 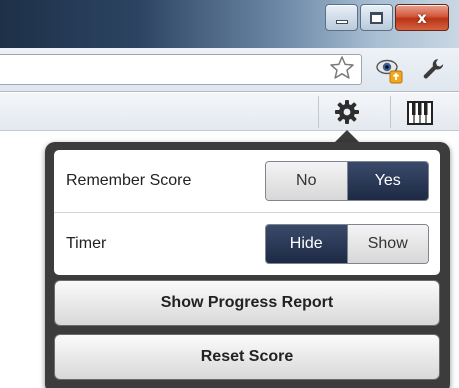 I want to click on wrench-icon, so click(x=433, y=69).